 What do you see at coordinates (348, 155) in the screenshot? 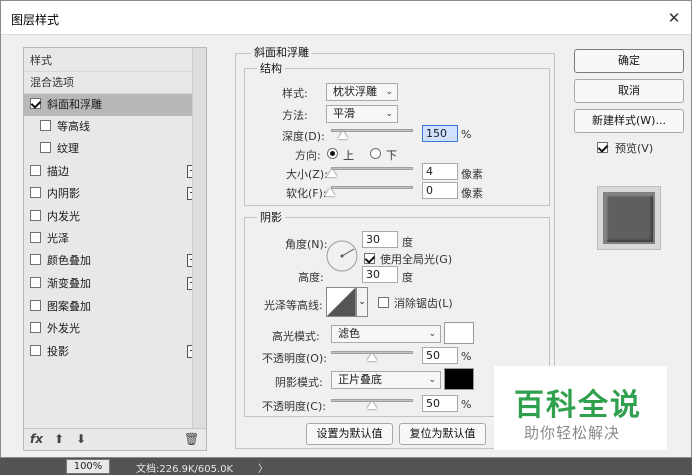
I see `direction-up-label: 上` at bounding box center [348, 155].